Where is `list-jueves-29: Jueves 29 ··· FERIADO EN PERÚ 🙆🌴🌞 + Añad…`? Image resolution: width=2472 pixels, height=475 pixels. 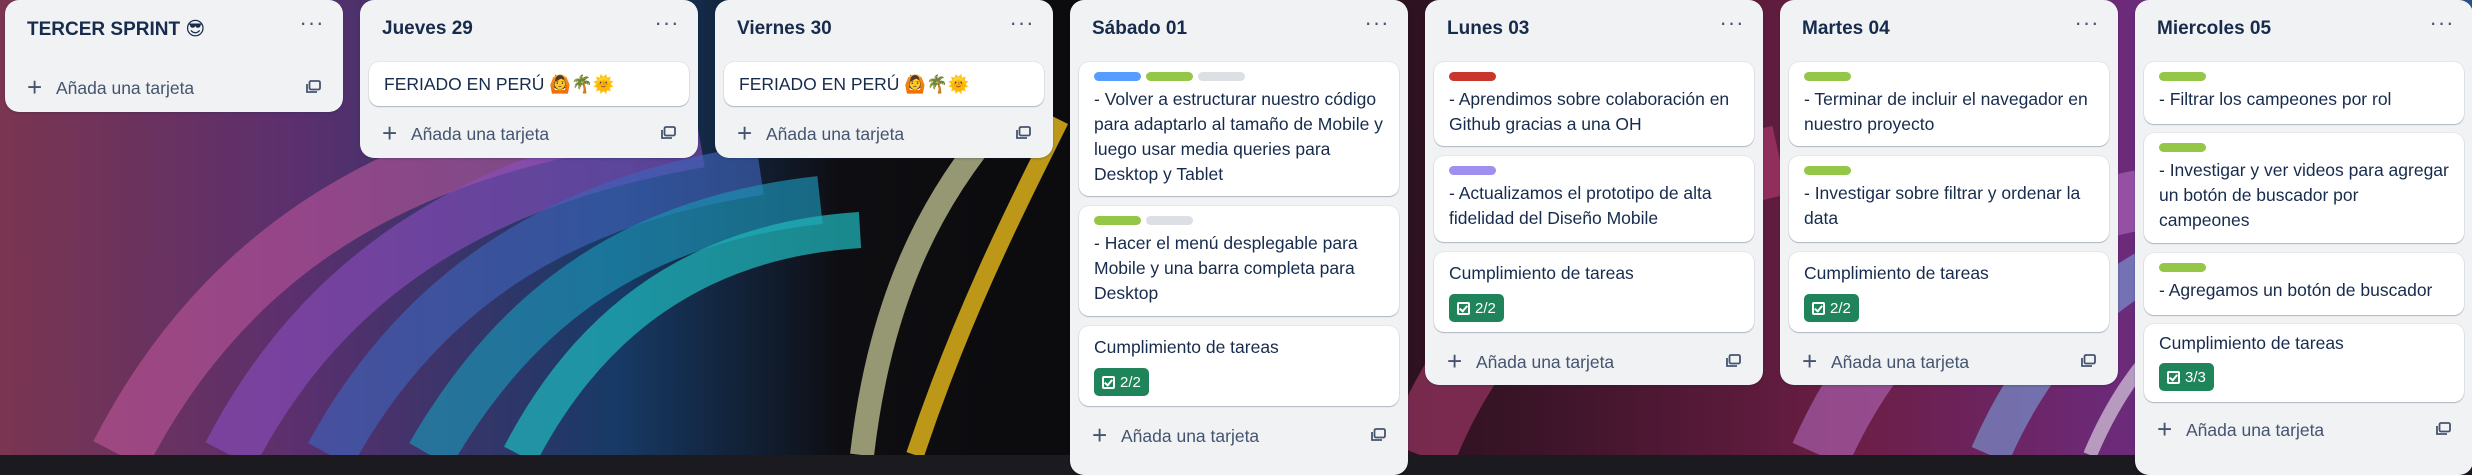
list-jueves-29: Jueves 29 ··· FERIADO EN PERÚ 🙆🌴🌞 + Añad… is located at coordinates (529, 79).